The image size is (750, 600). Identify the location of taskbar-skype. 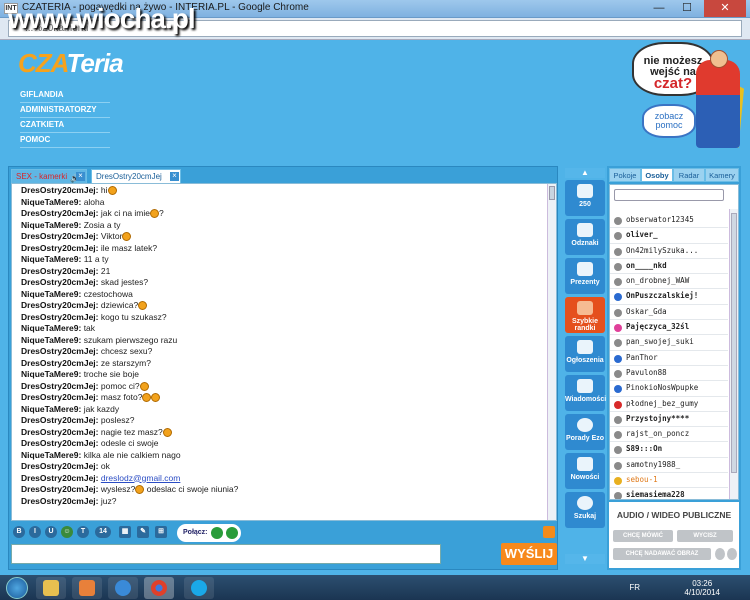
(199, 588).